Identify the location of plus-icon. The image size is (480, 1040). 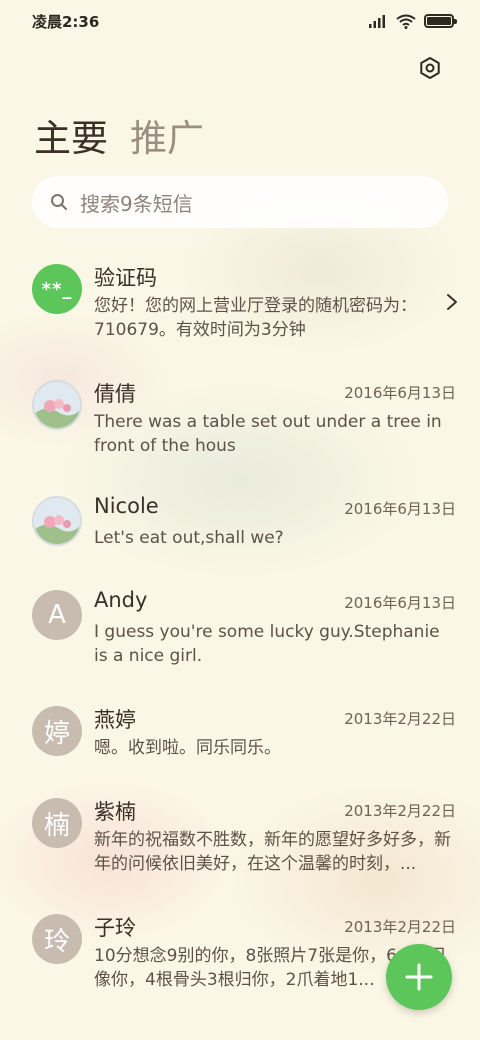
(419, 977).